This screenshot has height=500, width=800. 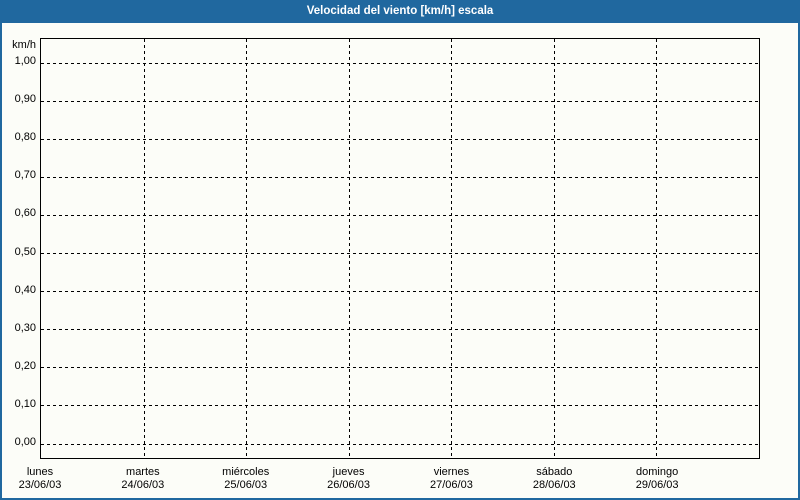 I want to click on x-tick-day: lunes, so click(x=40, y=472).